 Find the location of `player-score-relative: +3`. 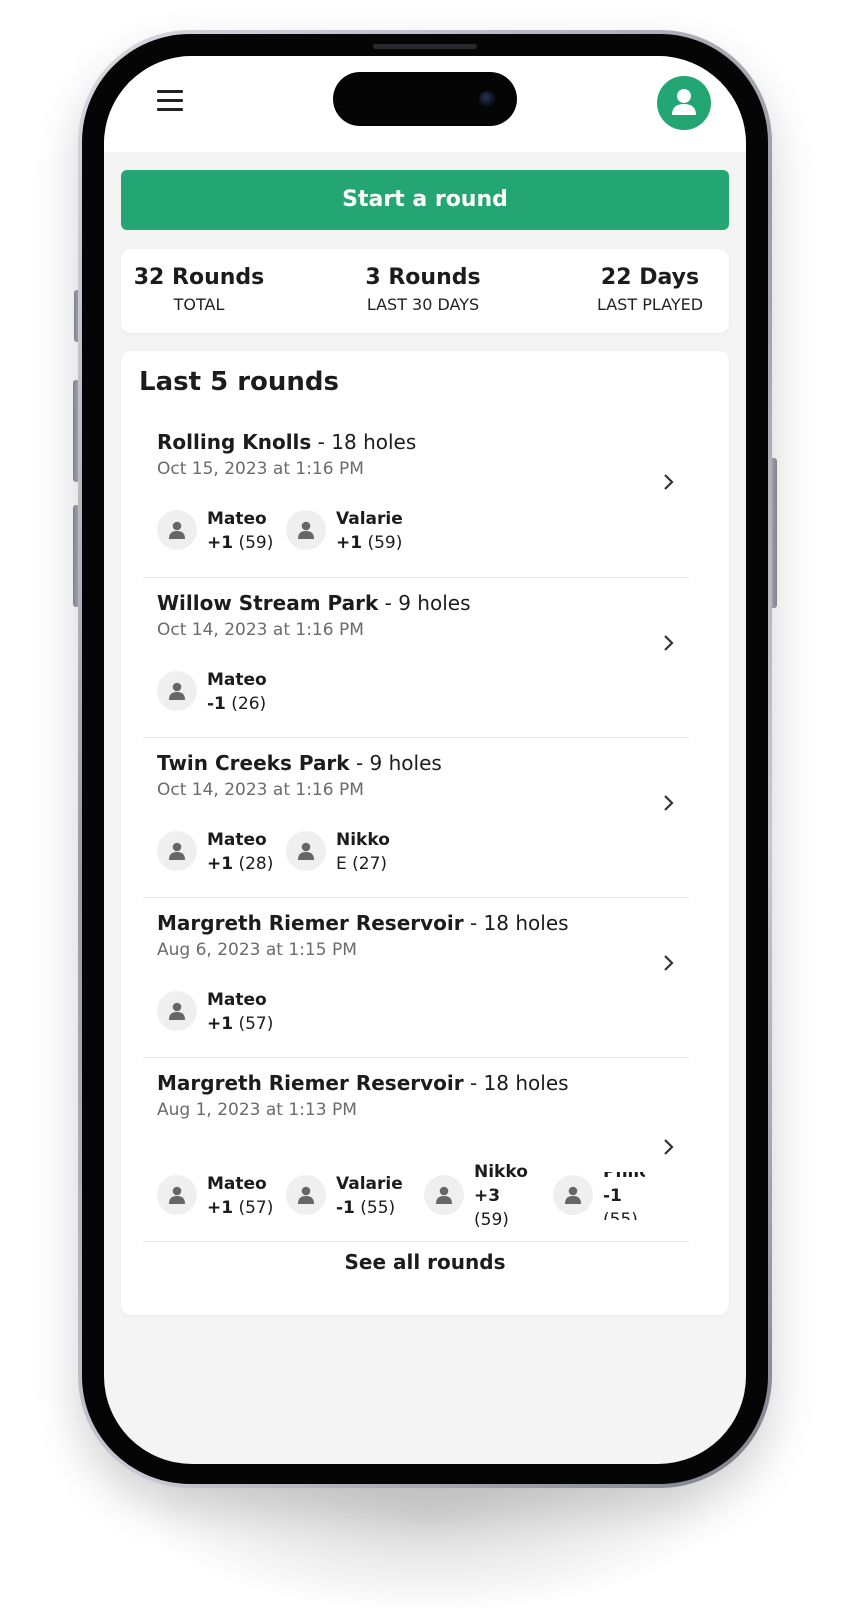

player-score-relative: +3 is located at coordinates (487, 1196).